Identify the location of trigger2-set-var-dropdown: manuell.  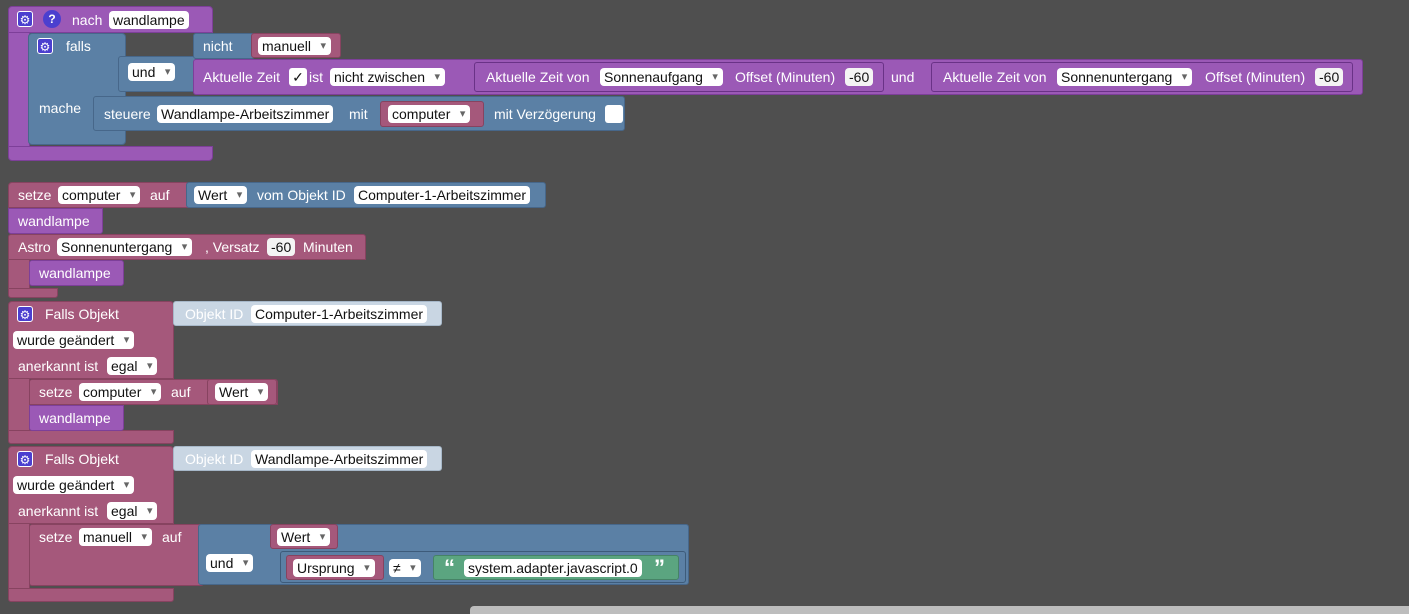
(116, 537).